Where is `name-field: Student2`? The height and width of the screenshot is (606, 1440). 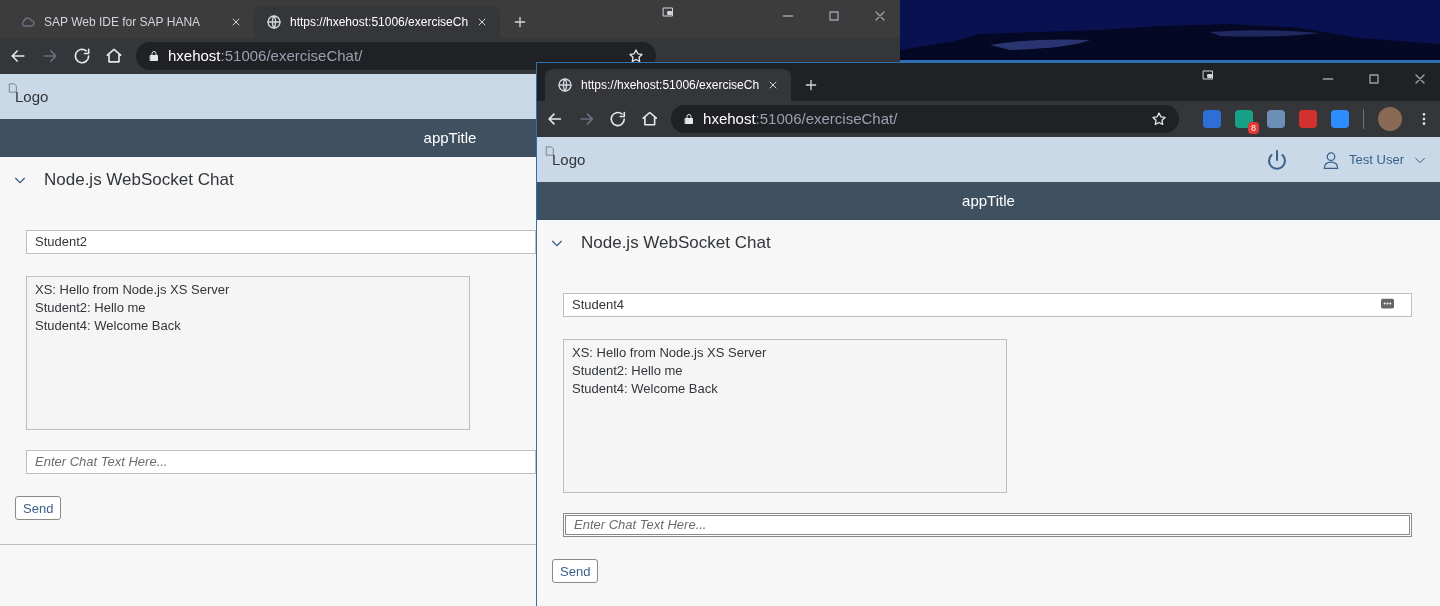
name-field: Student2 is located at coordinates (281, 241).